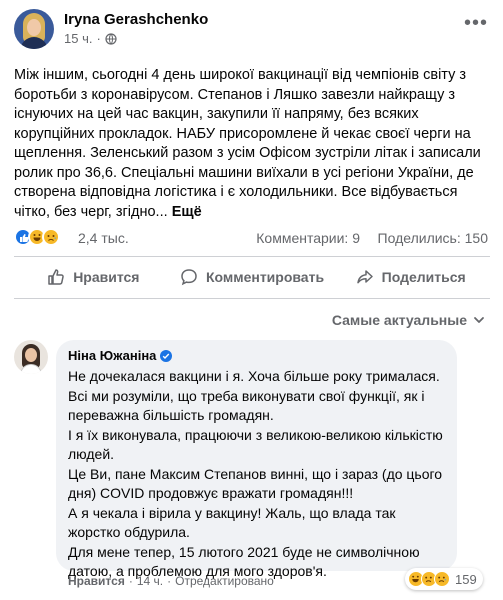 This screenshot has width=503, height=600. I want to click on share-button-label: Поделиться, so click(423, 277).